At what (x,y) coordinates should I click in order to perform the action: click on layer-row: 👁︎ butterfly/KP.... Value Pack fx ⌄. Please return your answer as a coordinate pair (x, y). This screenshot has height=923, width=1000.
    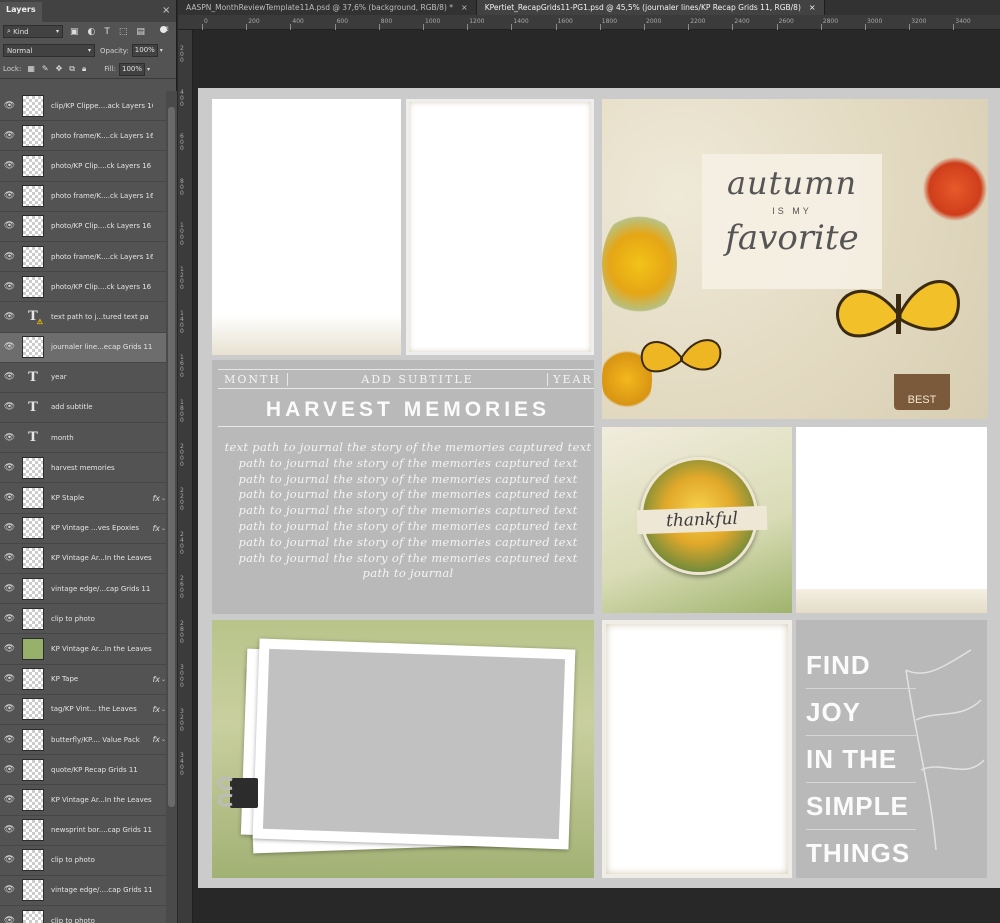
    Looking at the image, I should click on (83, 740).